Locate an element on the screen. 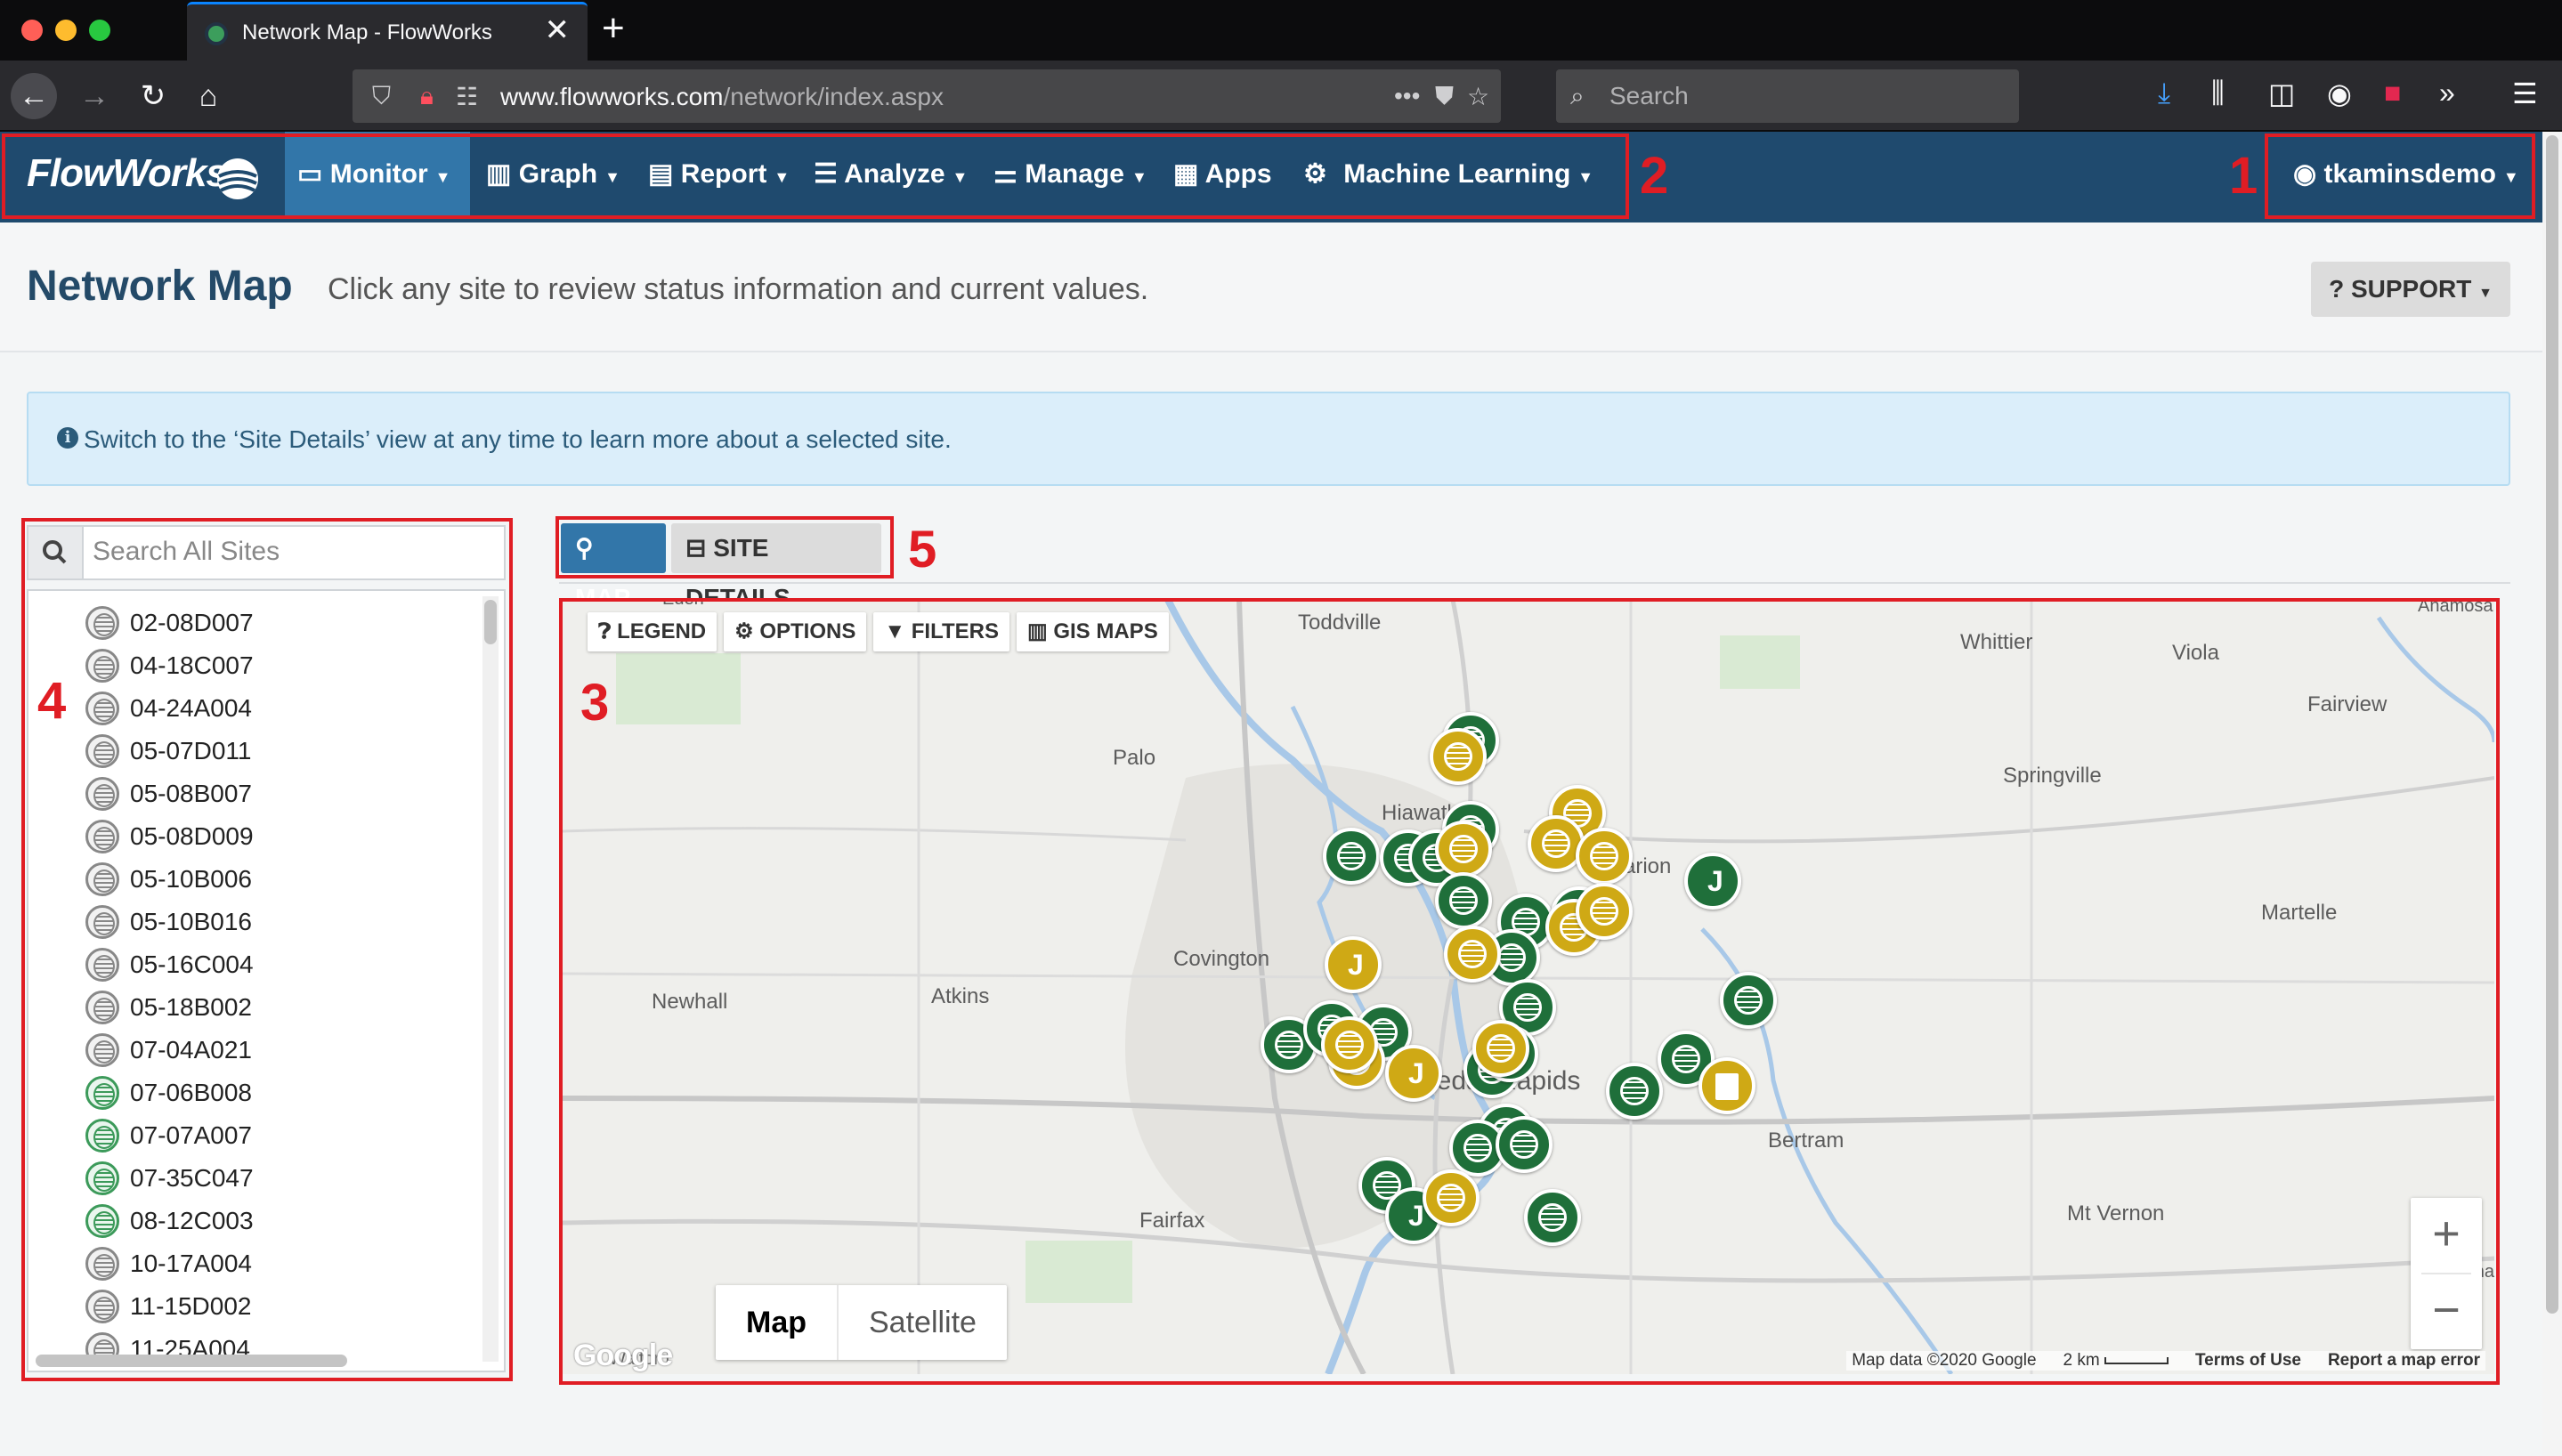 The width and height of the screenshot is (2562, 1456). maximize-window-button is located at coordinates (99, 30).